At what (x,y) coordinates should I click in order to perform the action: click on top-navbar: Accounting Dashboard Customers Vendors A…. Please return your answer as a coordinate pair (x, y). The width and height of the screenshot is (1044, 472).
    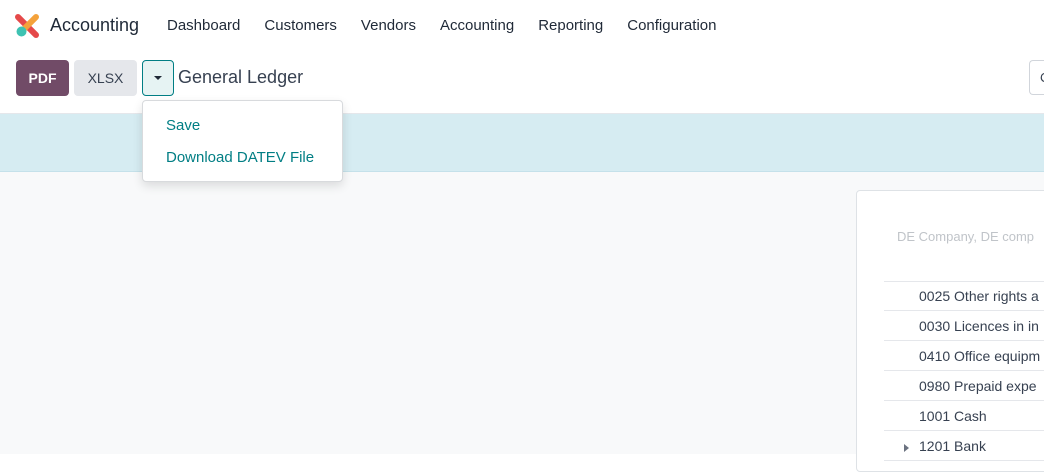
    Looking at the image, I should click on (522, 26).